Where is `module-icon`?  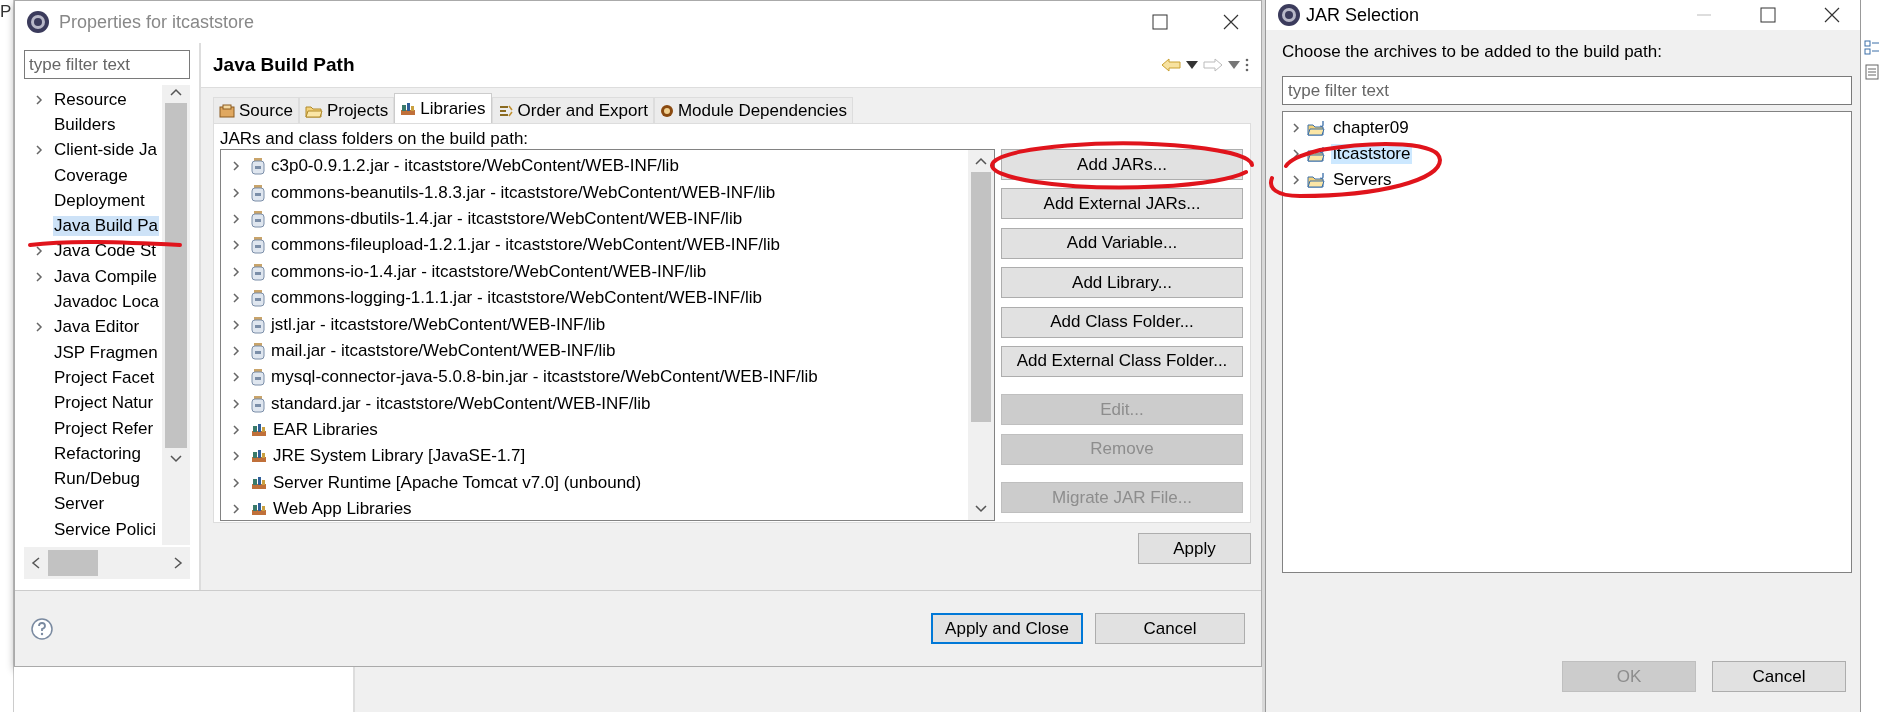
module-icon is located at coordinates (666, 110).